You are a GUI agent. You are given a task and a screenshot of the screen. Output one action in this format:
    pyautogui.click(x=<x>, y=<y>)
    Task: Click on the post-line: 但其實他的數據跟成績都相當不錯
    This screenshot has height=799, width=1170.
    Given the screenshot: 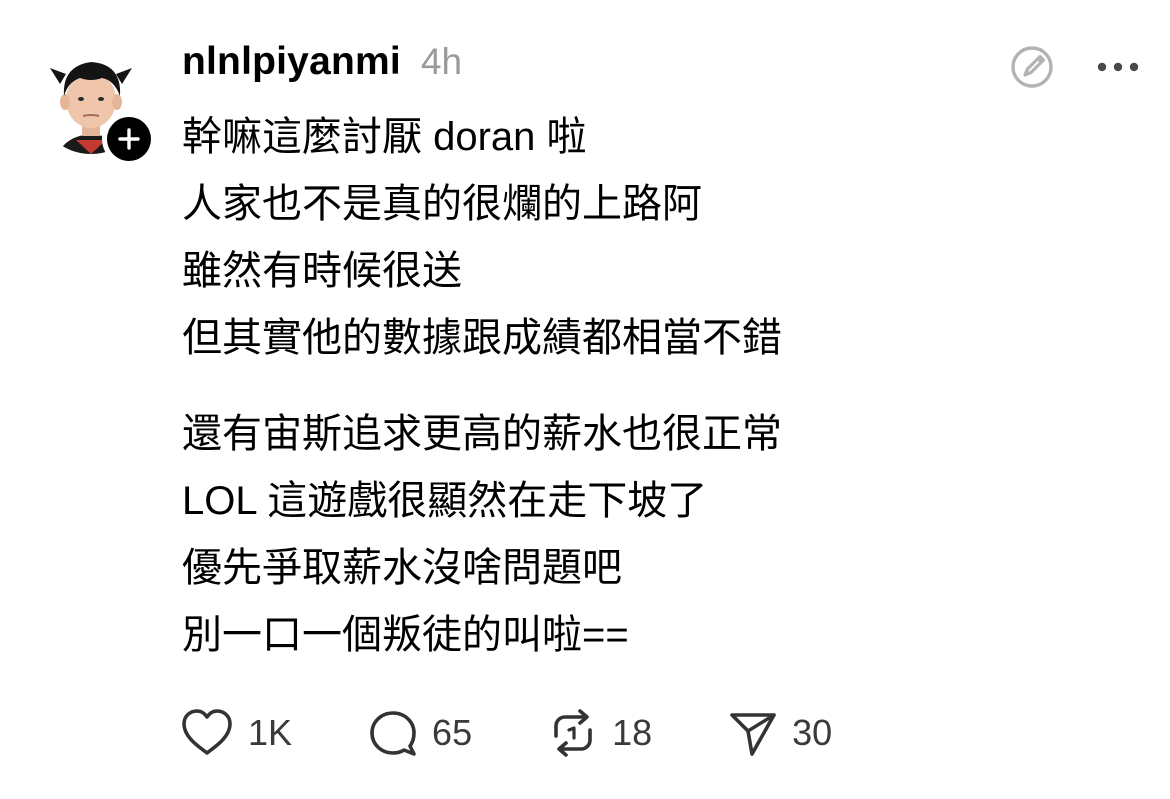 What is the action you would take?
    pyautogui.click(x=482, y=338)
    